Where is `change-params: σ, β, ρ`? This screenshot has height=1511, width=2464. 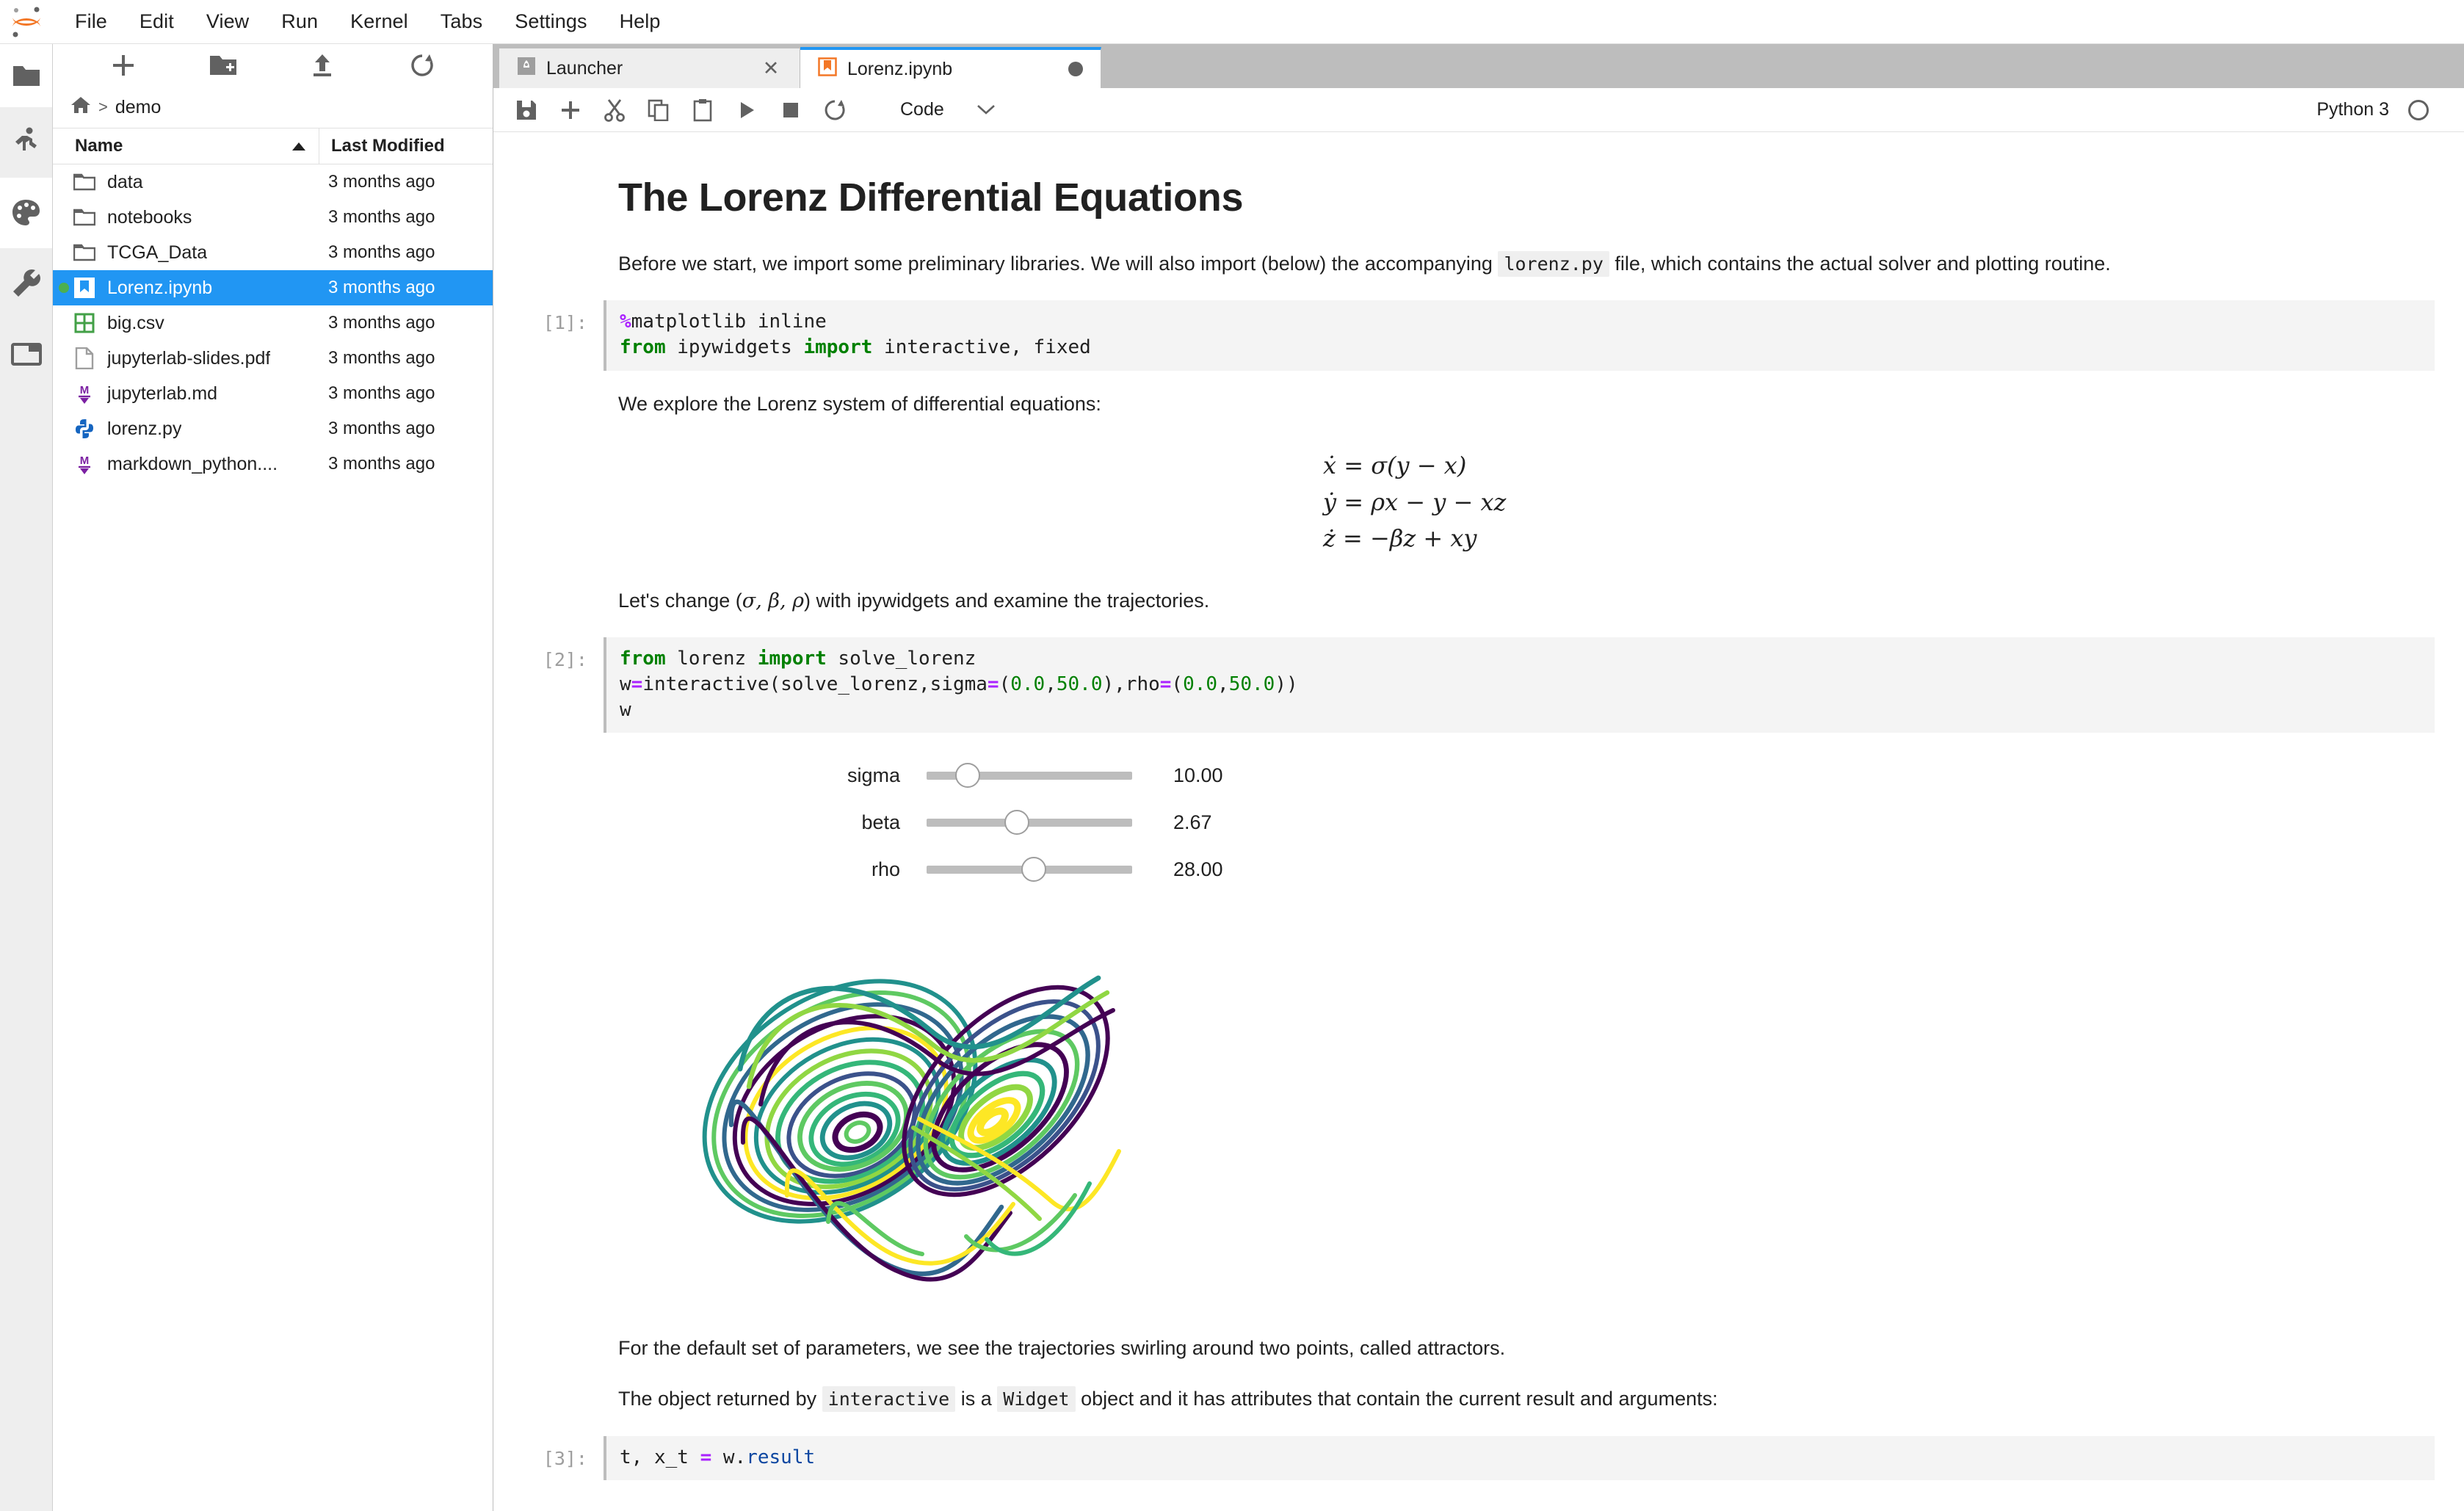
change-params: σ, β, ρ is located at coordinates (773, 600).